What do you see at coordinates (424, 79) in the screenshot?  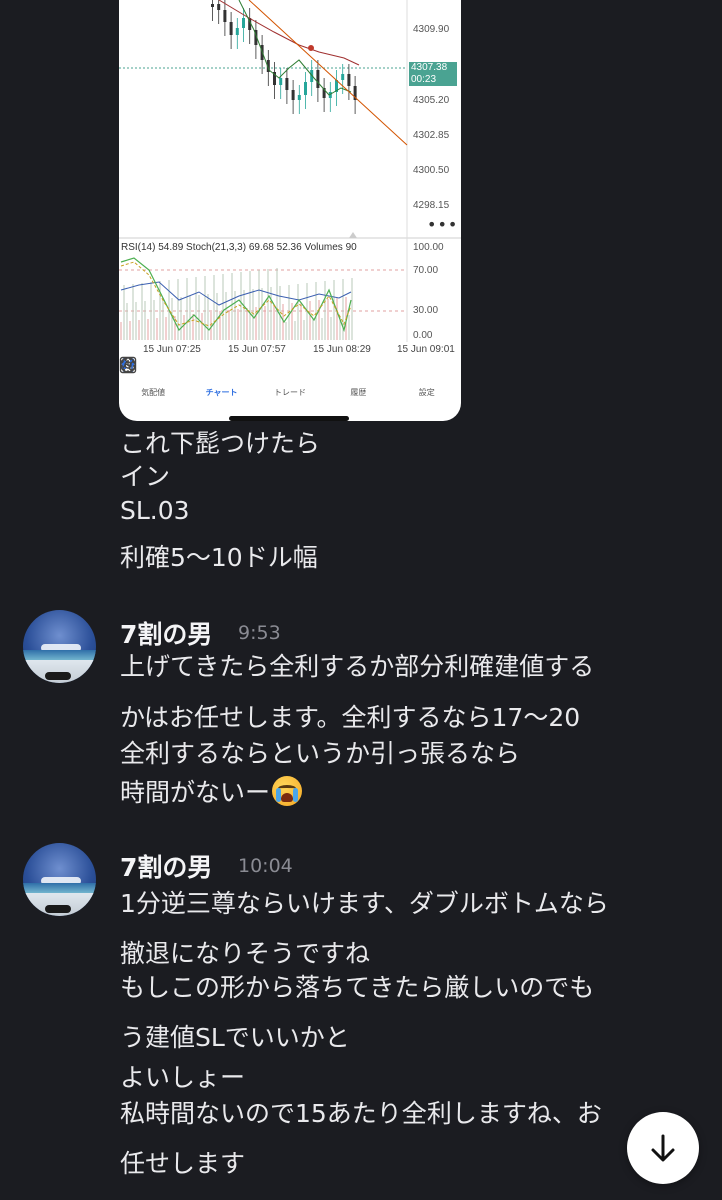 I see `candle-countdown: 00:23` at bounding box center [424, 79].